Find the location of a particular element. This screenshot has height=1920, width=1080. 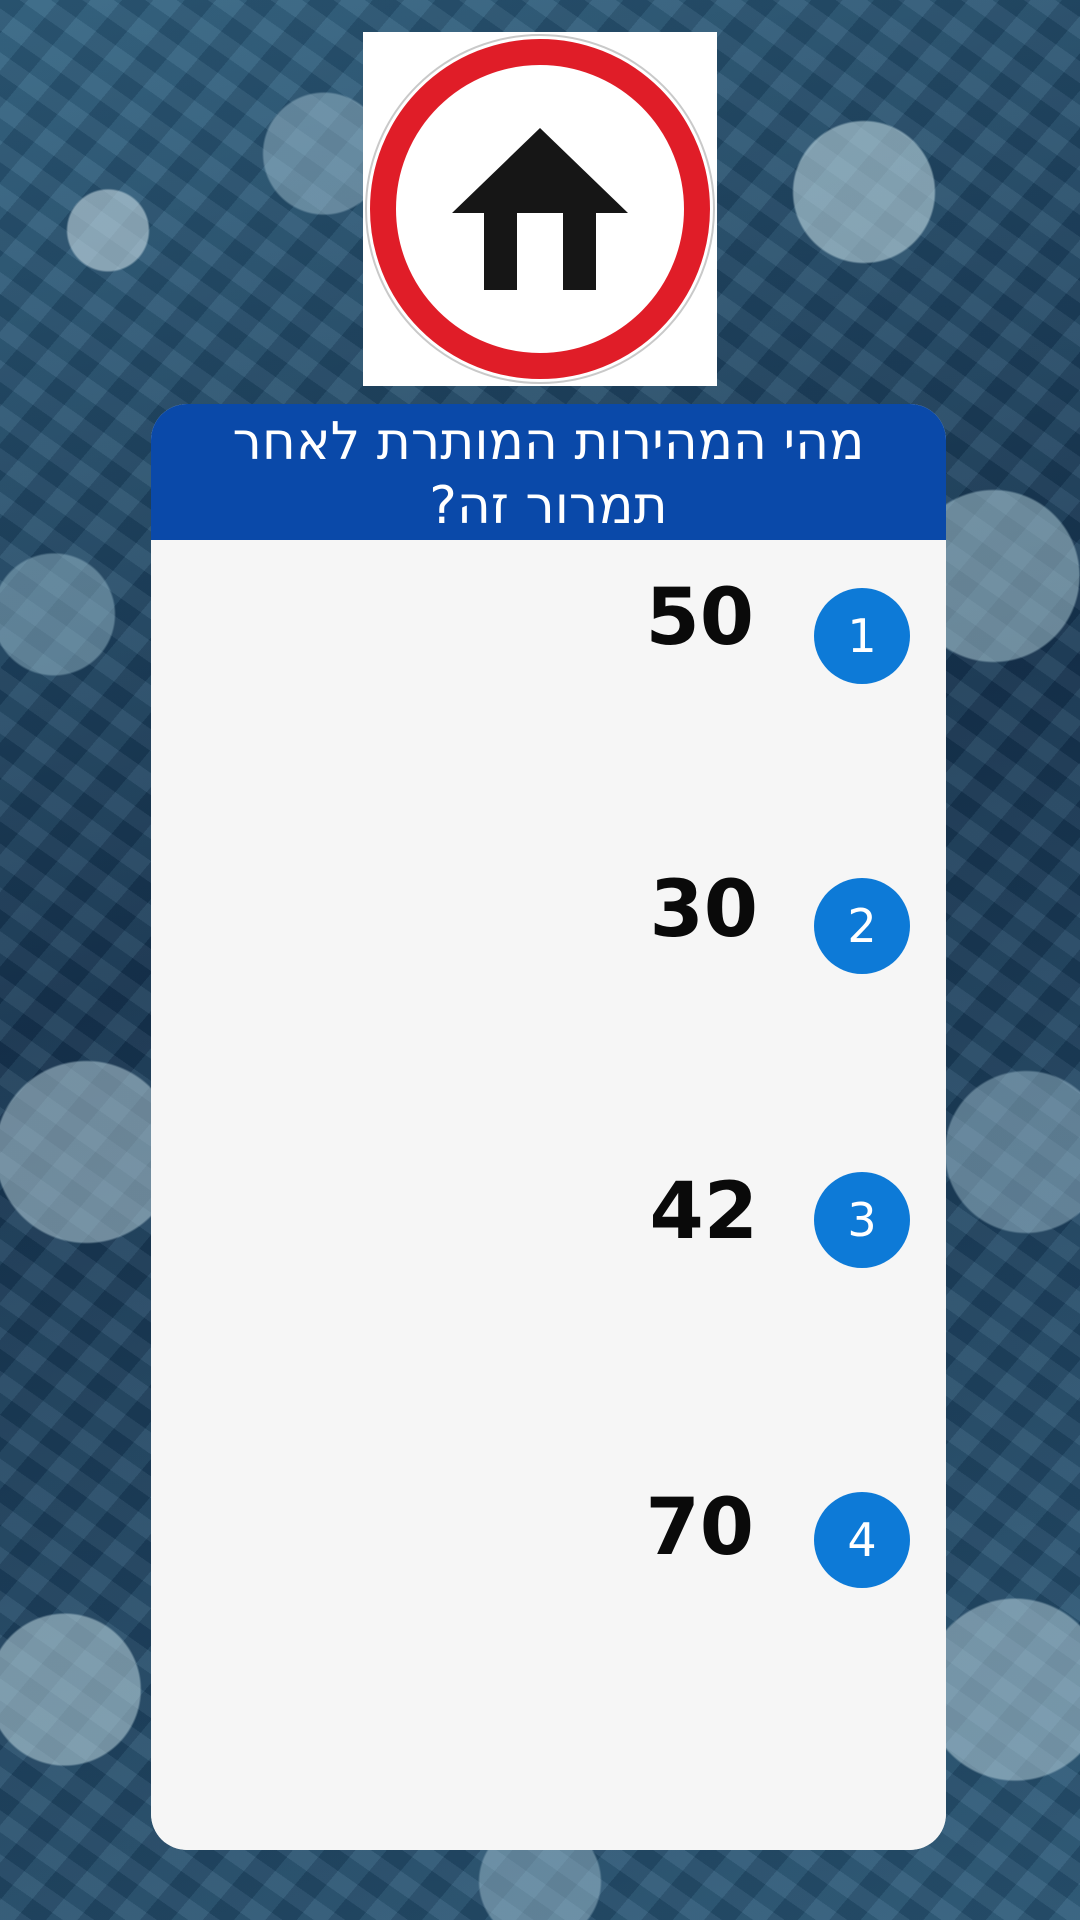

answer-option-1: 50 1 is located at coordinates (530, 630).